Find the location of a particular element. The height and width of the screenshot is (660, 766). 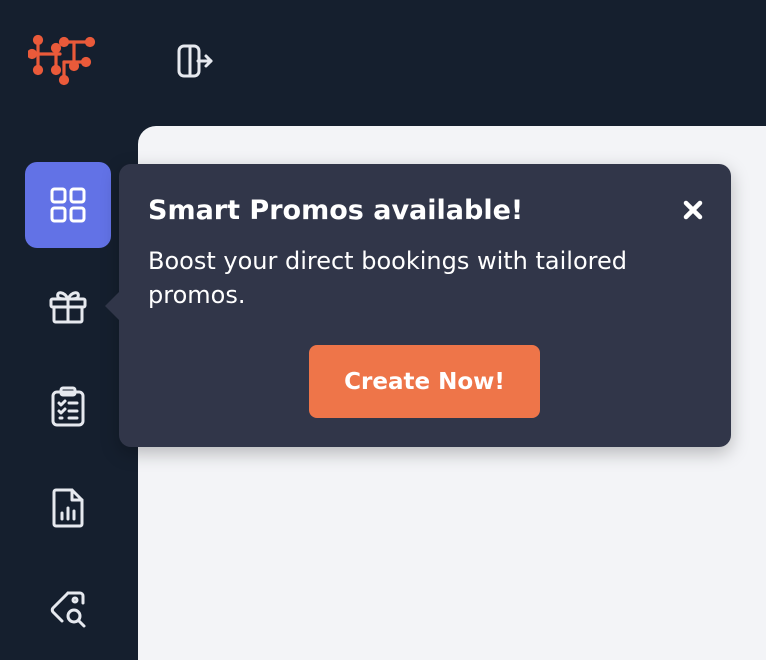

logout-icon is located at coordinates (195, 61).